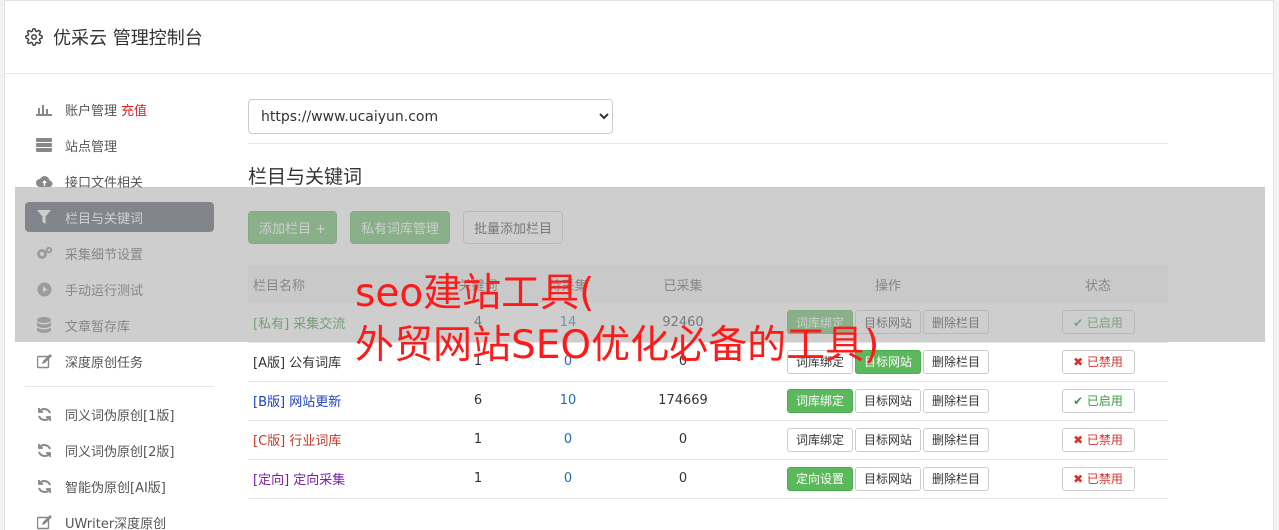  Describe the element at coordinates (44, 325) in the screenshot. I see `database-icon` at that location.